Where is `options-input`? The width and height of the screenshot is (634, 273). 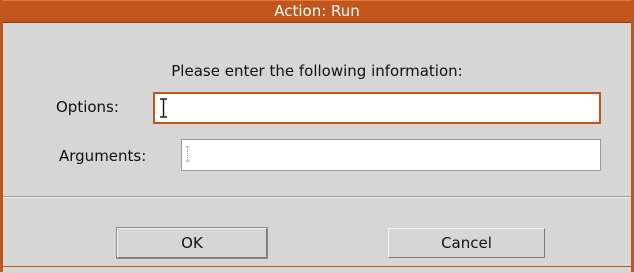
options-input is located at coordinates (377, 108).